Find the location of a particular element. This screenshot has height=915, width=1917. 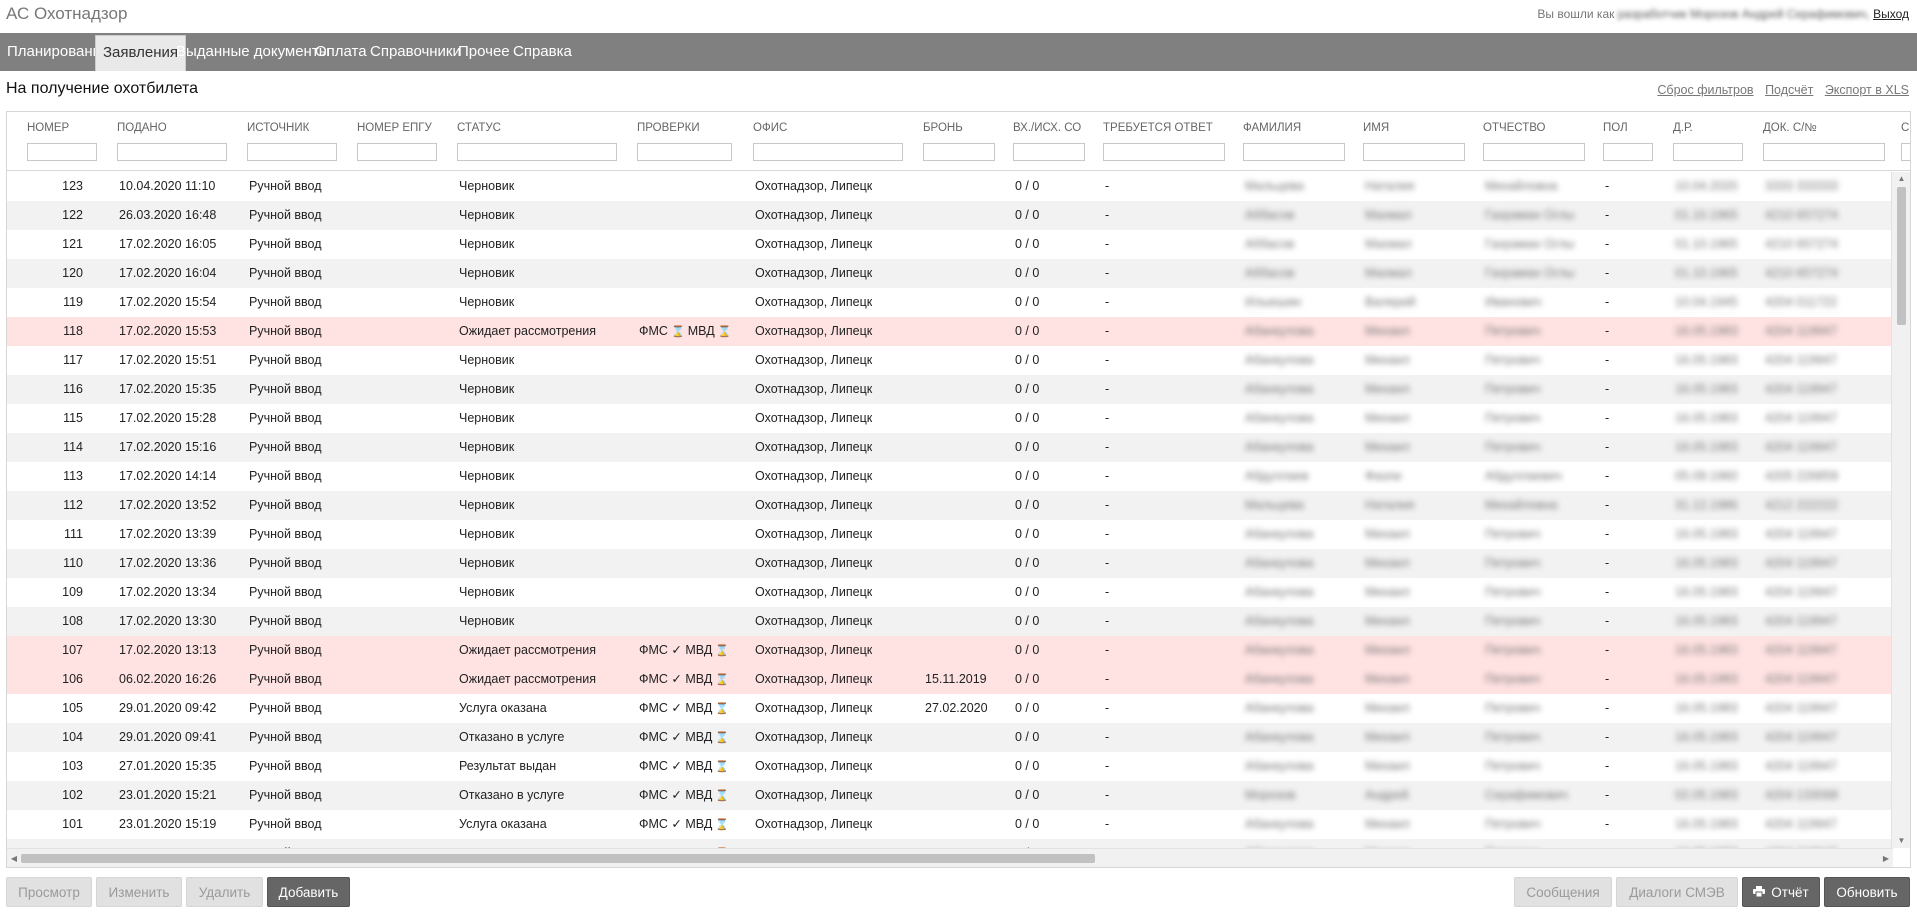

cell-reservation is located at coordinates (966, 360).